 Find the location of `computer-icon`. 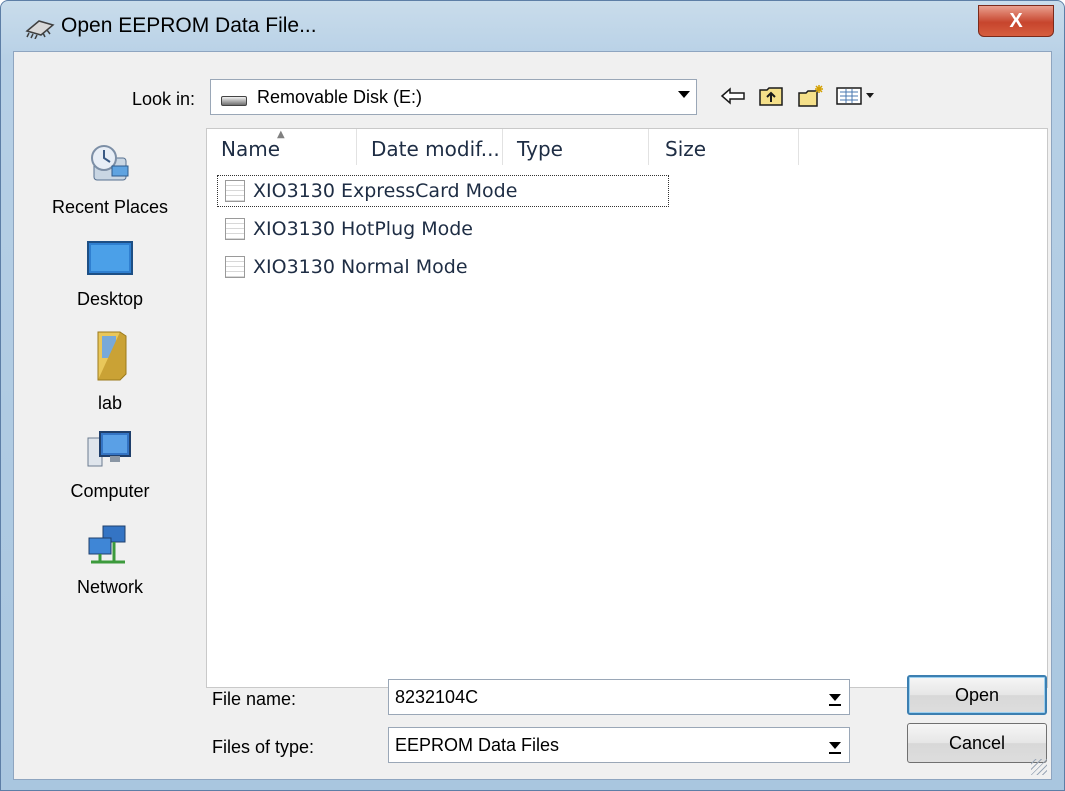

computer-icon is located at coordinates (109, 449).